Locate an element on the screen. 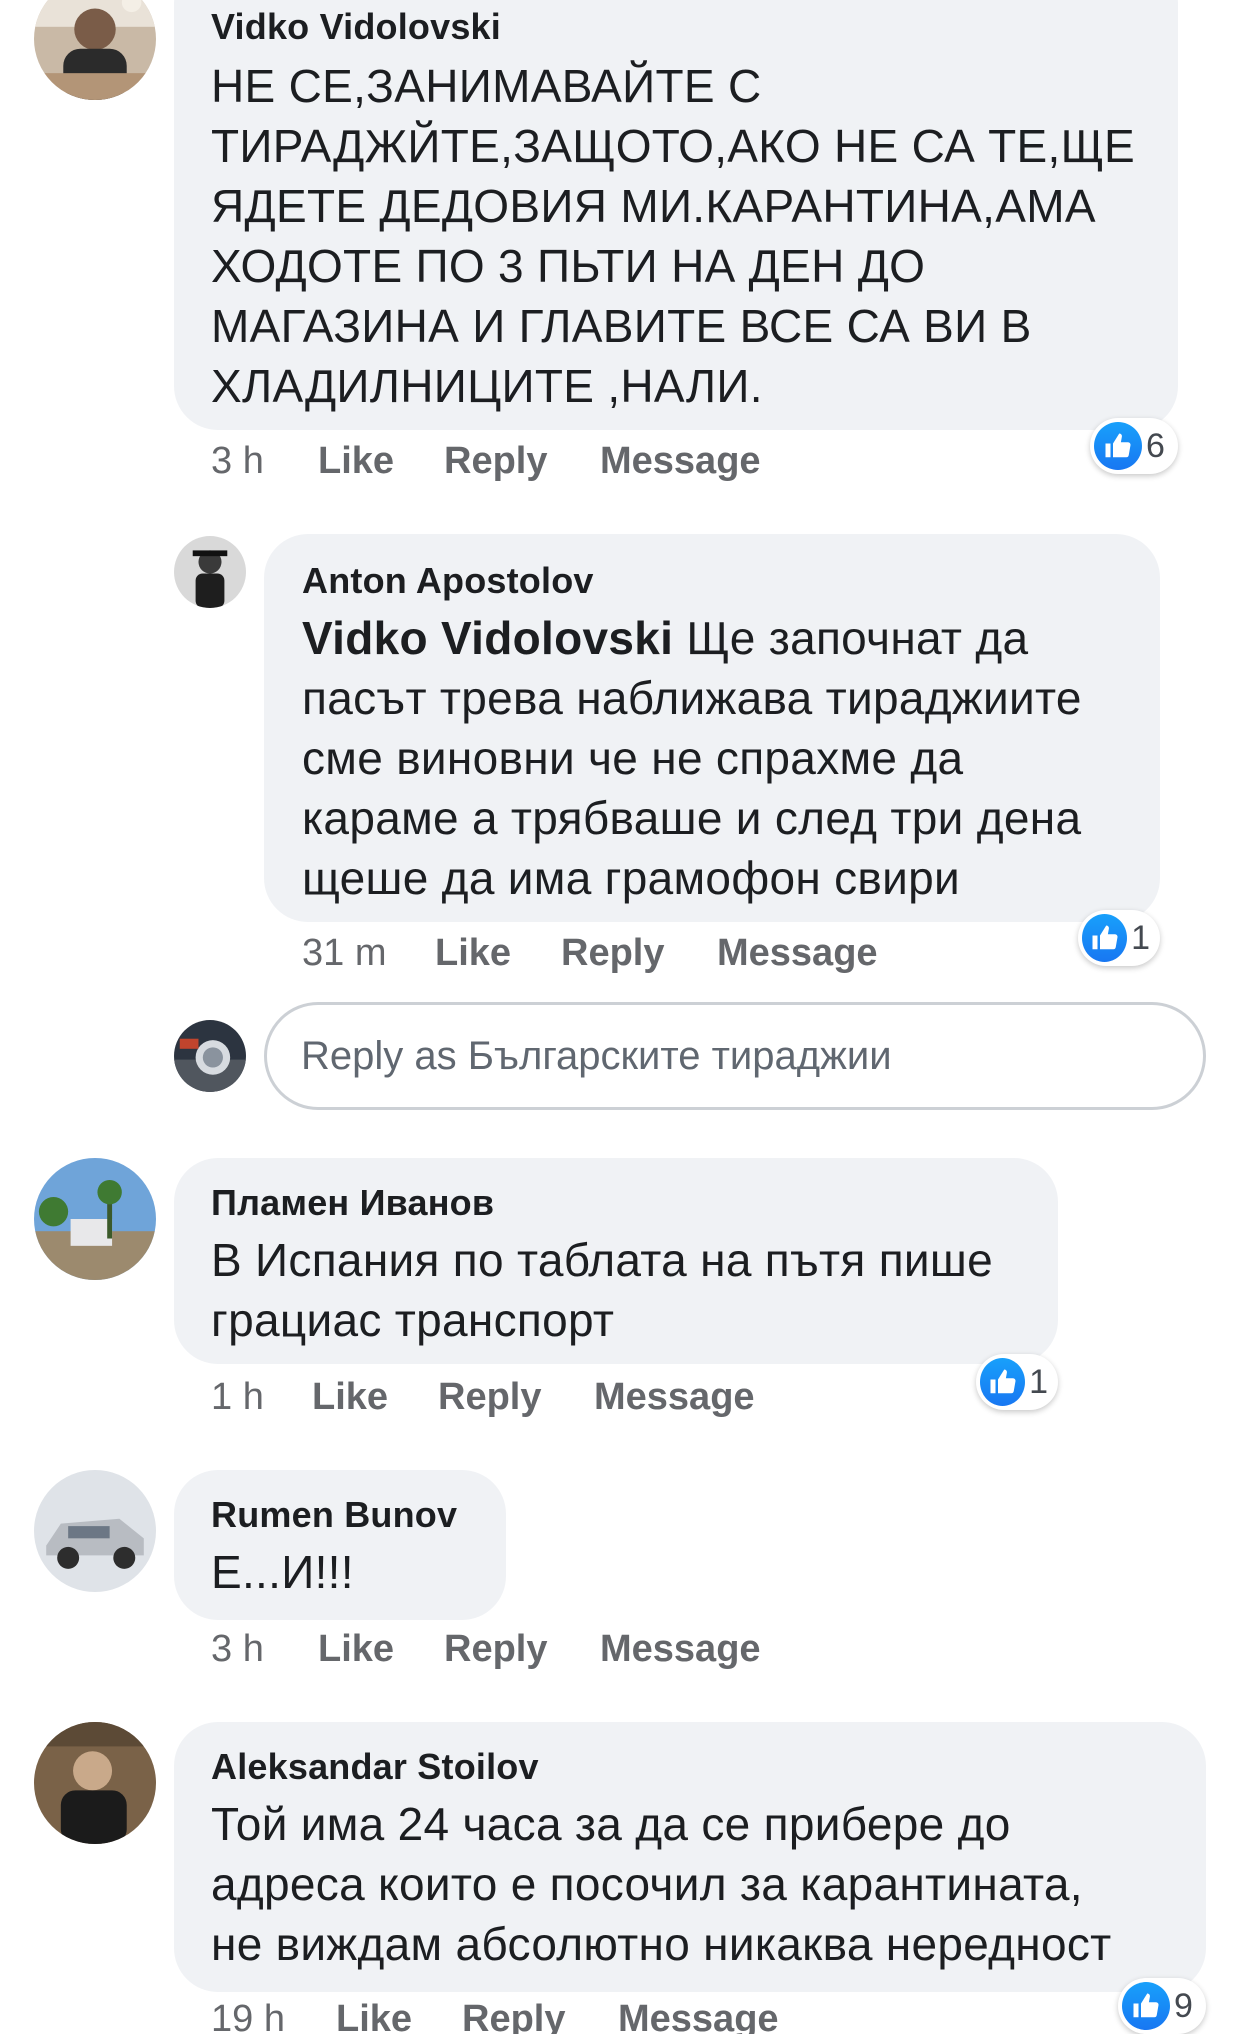 This screenshot has width=1242, height=2034. comment-actions: 19 h is located at coordinates (248, 2016).